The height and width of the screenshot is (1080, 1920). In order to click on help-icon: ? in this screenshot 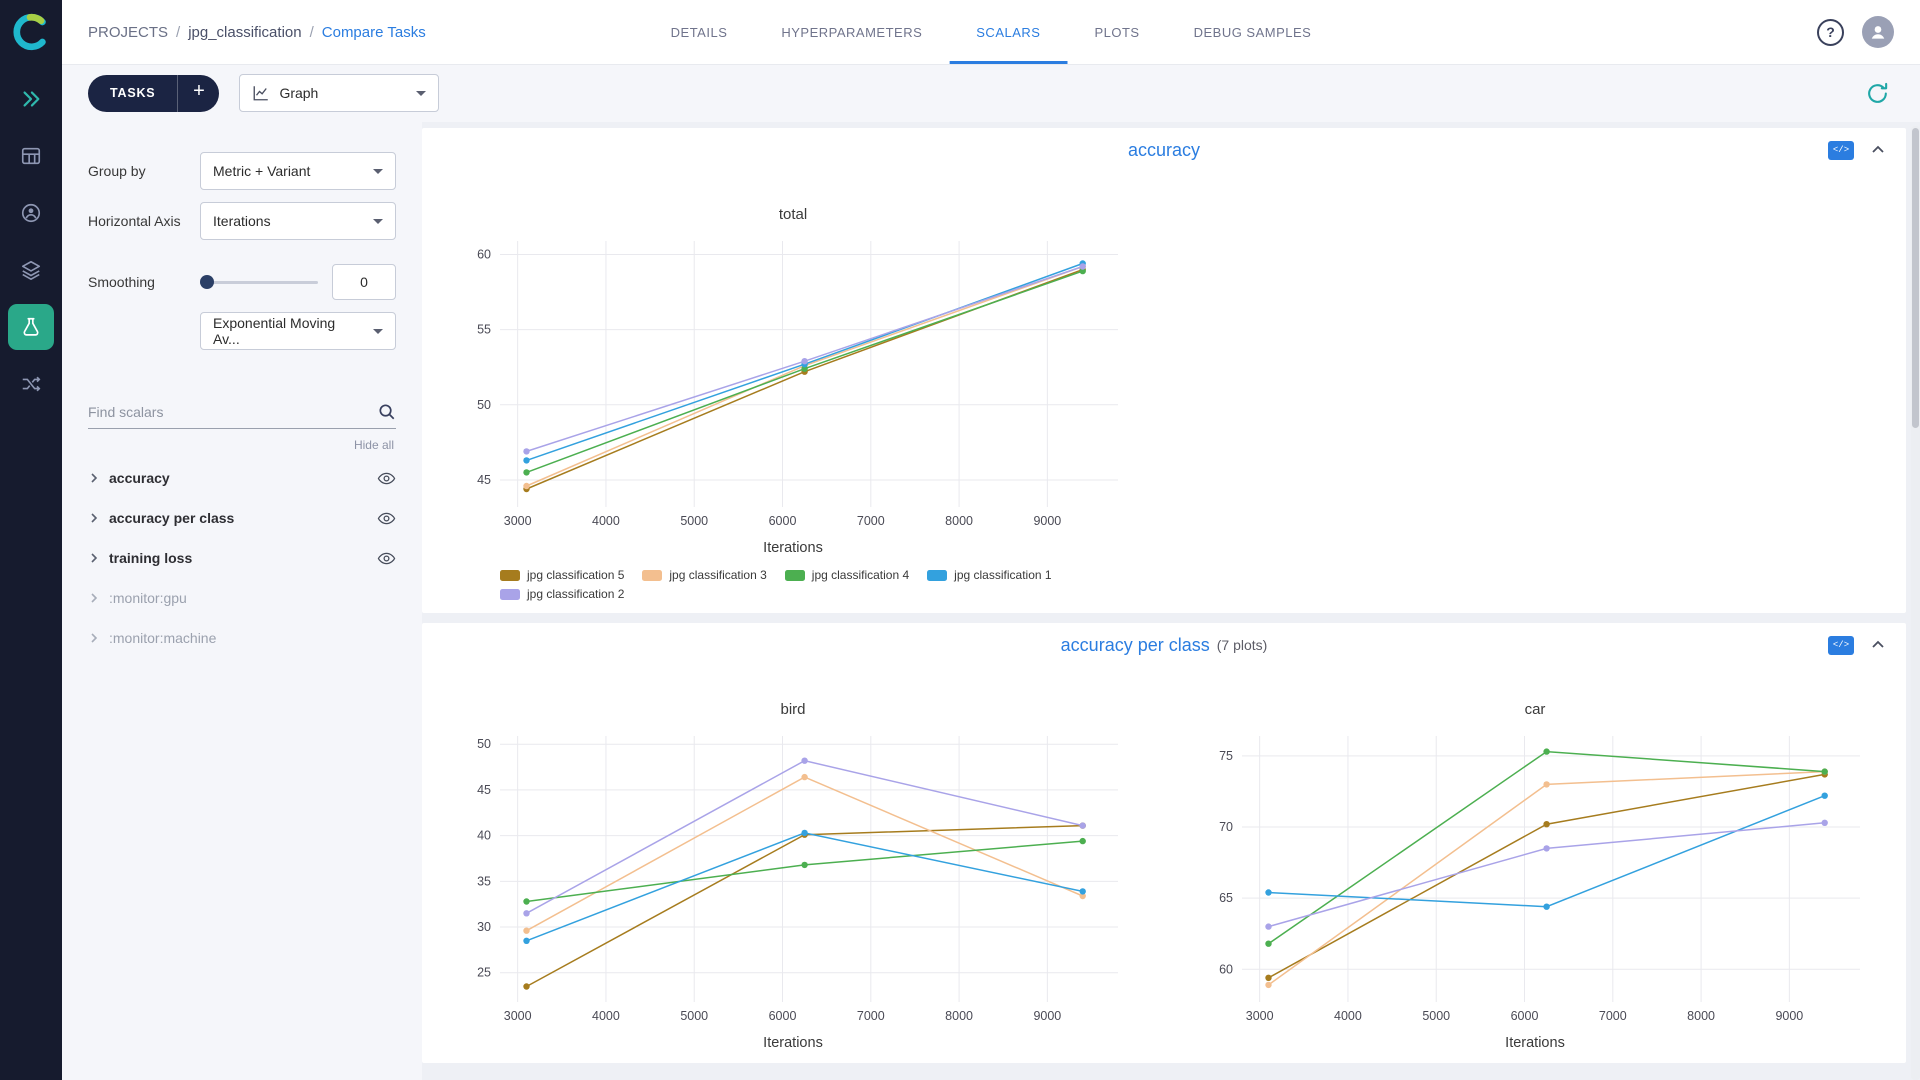, I will do `click(1830, 32)`.